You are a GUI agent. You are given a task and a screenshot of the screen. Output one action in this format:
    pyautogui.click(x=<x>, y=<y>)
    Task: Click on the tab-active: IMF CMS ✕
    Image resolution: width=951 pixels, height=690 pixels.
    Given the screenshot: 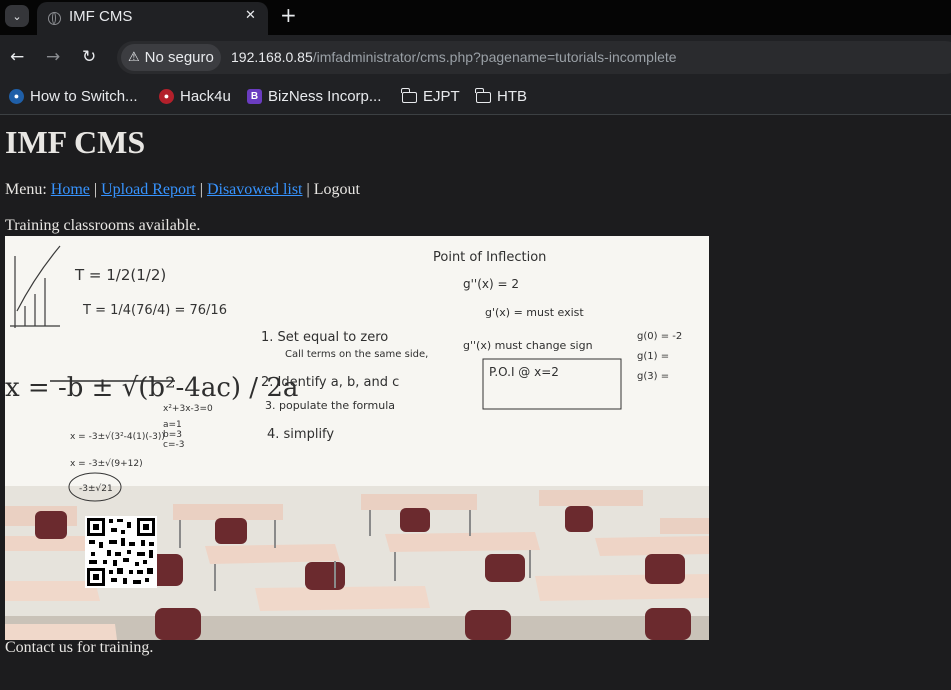 What is the action you would take?
    pyautogui.click(x=152, y=18)
    